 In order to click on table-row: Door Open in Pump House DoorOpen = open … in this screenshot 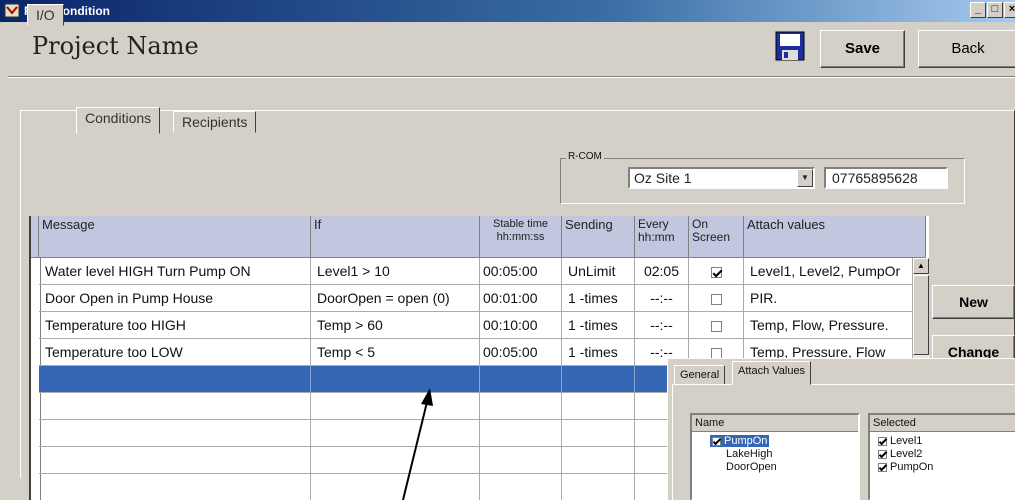, I will do `click(482, 298)`.